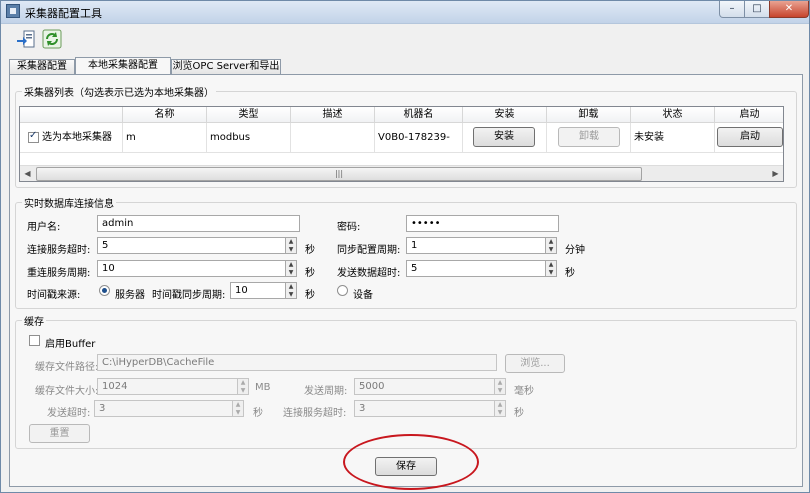 The image size is (810, 493). Describe the element at coordinates (70, 344) in the screenshot. I see `enable-buffer-label: 启用Buffer` at that location.